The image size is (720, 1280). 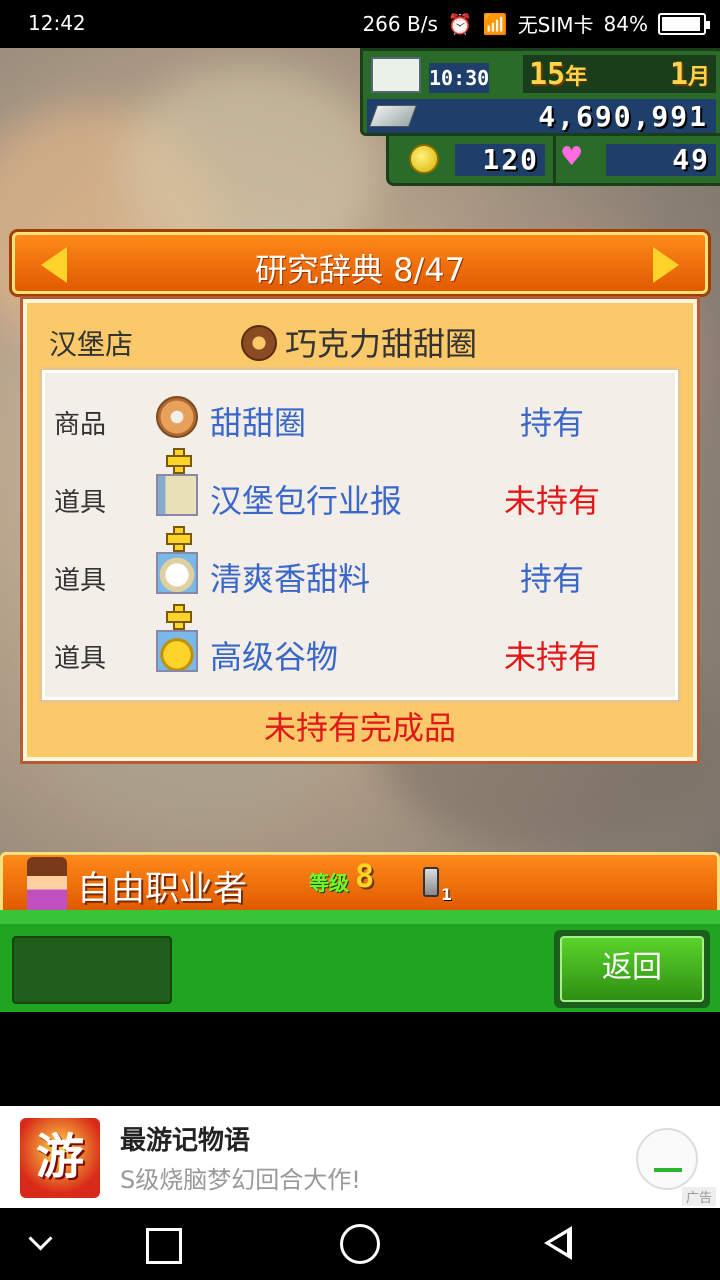 I want to click on battery-item-count: 1, so click(x=447, y=894).